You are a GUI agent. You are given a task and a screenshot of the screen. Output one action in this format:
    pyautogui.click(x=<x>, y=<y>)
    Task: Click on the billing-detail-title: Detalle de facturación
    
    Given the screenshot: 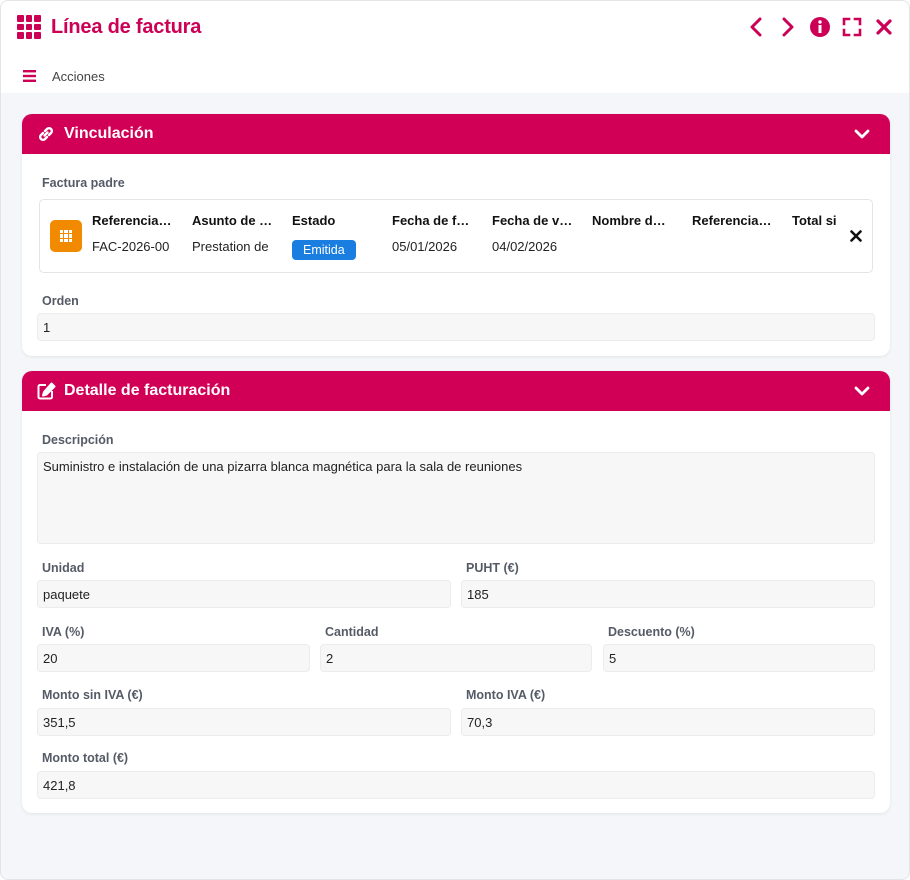 What is the action you would take?
    pyautogui.click(x=147, y=390)
    